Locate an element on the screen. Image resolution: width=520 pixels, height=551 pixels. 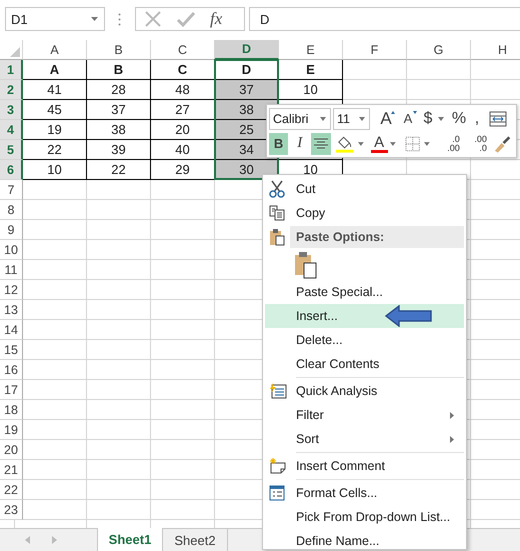
shrink-font-button: A is located at coordinates (408, 119).